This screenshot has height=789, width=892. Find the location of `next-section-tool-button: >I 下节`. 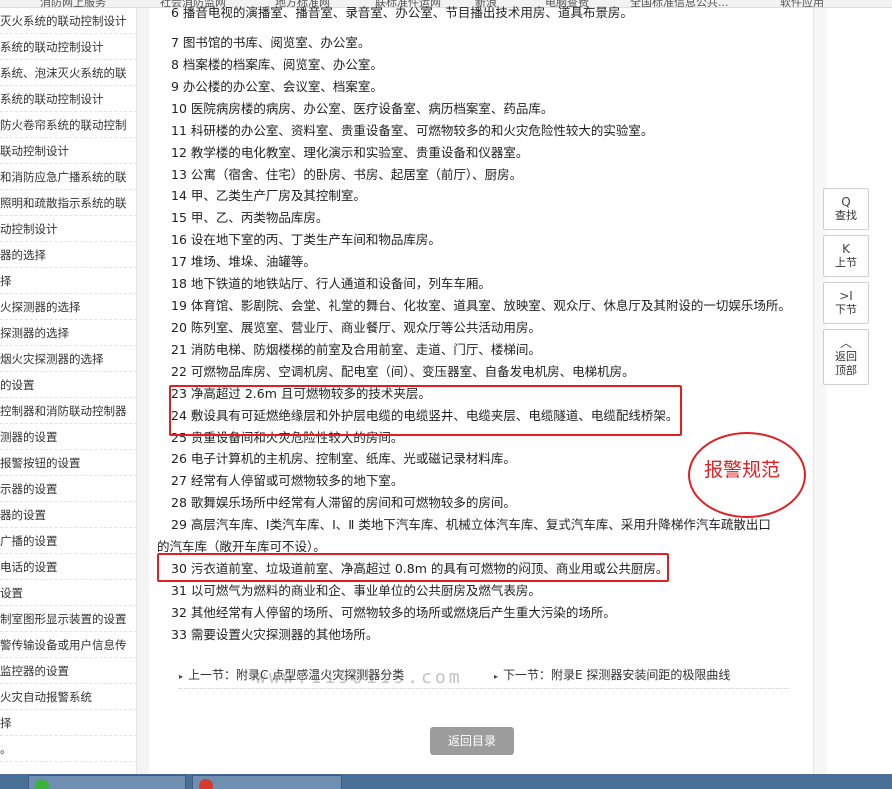

next-section-tool-button: >I 下节 is located at coordinates (846, 303).